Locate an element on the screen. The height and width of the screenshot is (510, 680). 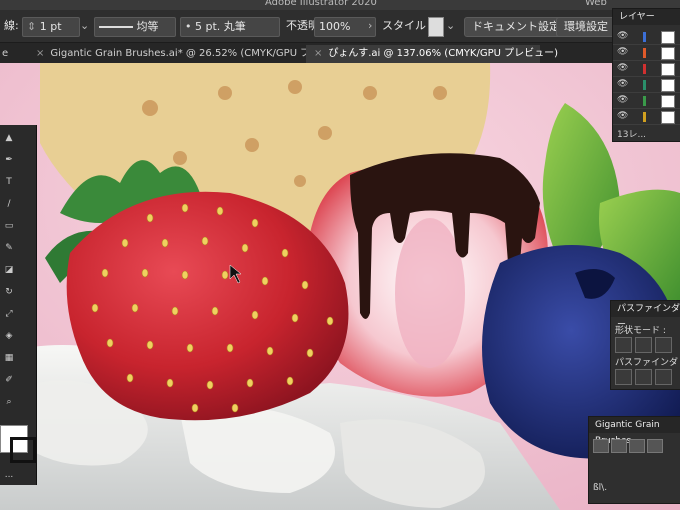
type-tool-icon: T is located at coordinates (9, 182).